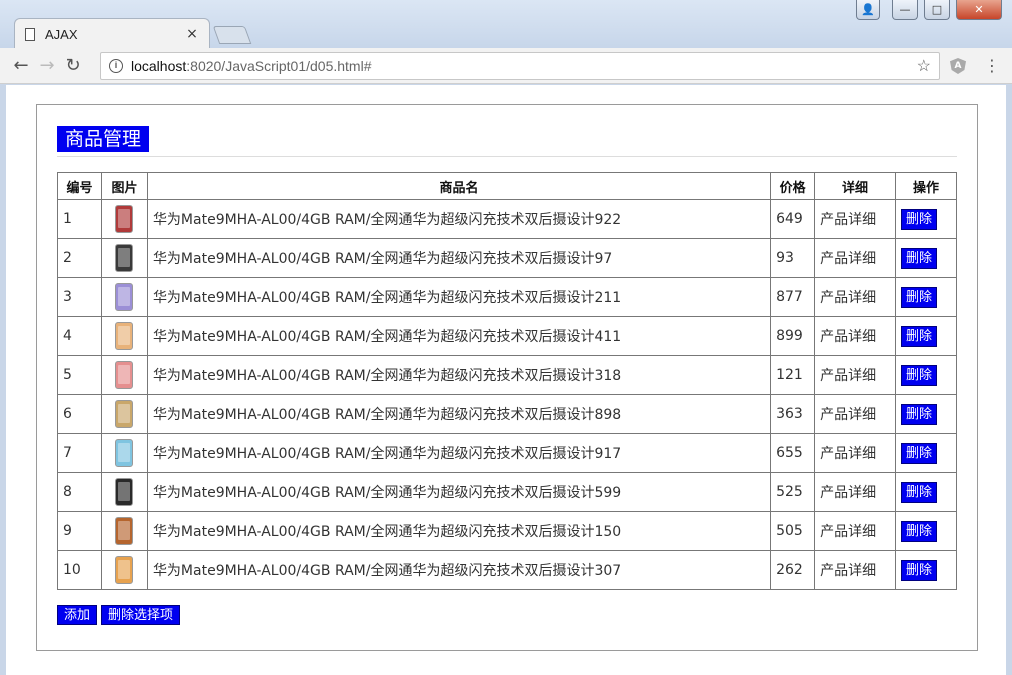  Describe the element at coordinates (507, 156) in the screenshot. I see `divider` at that location.